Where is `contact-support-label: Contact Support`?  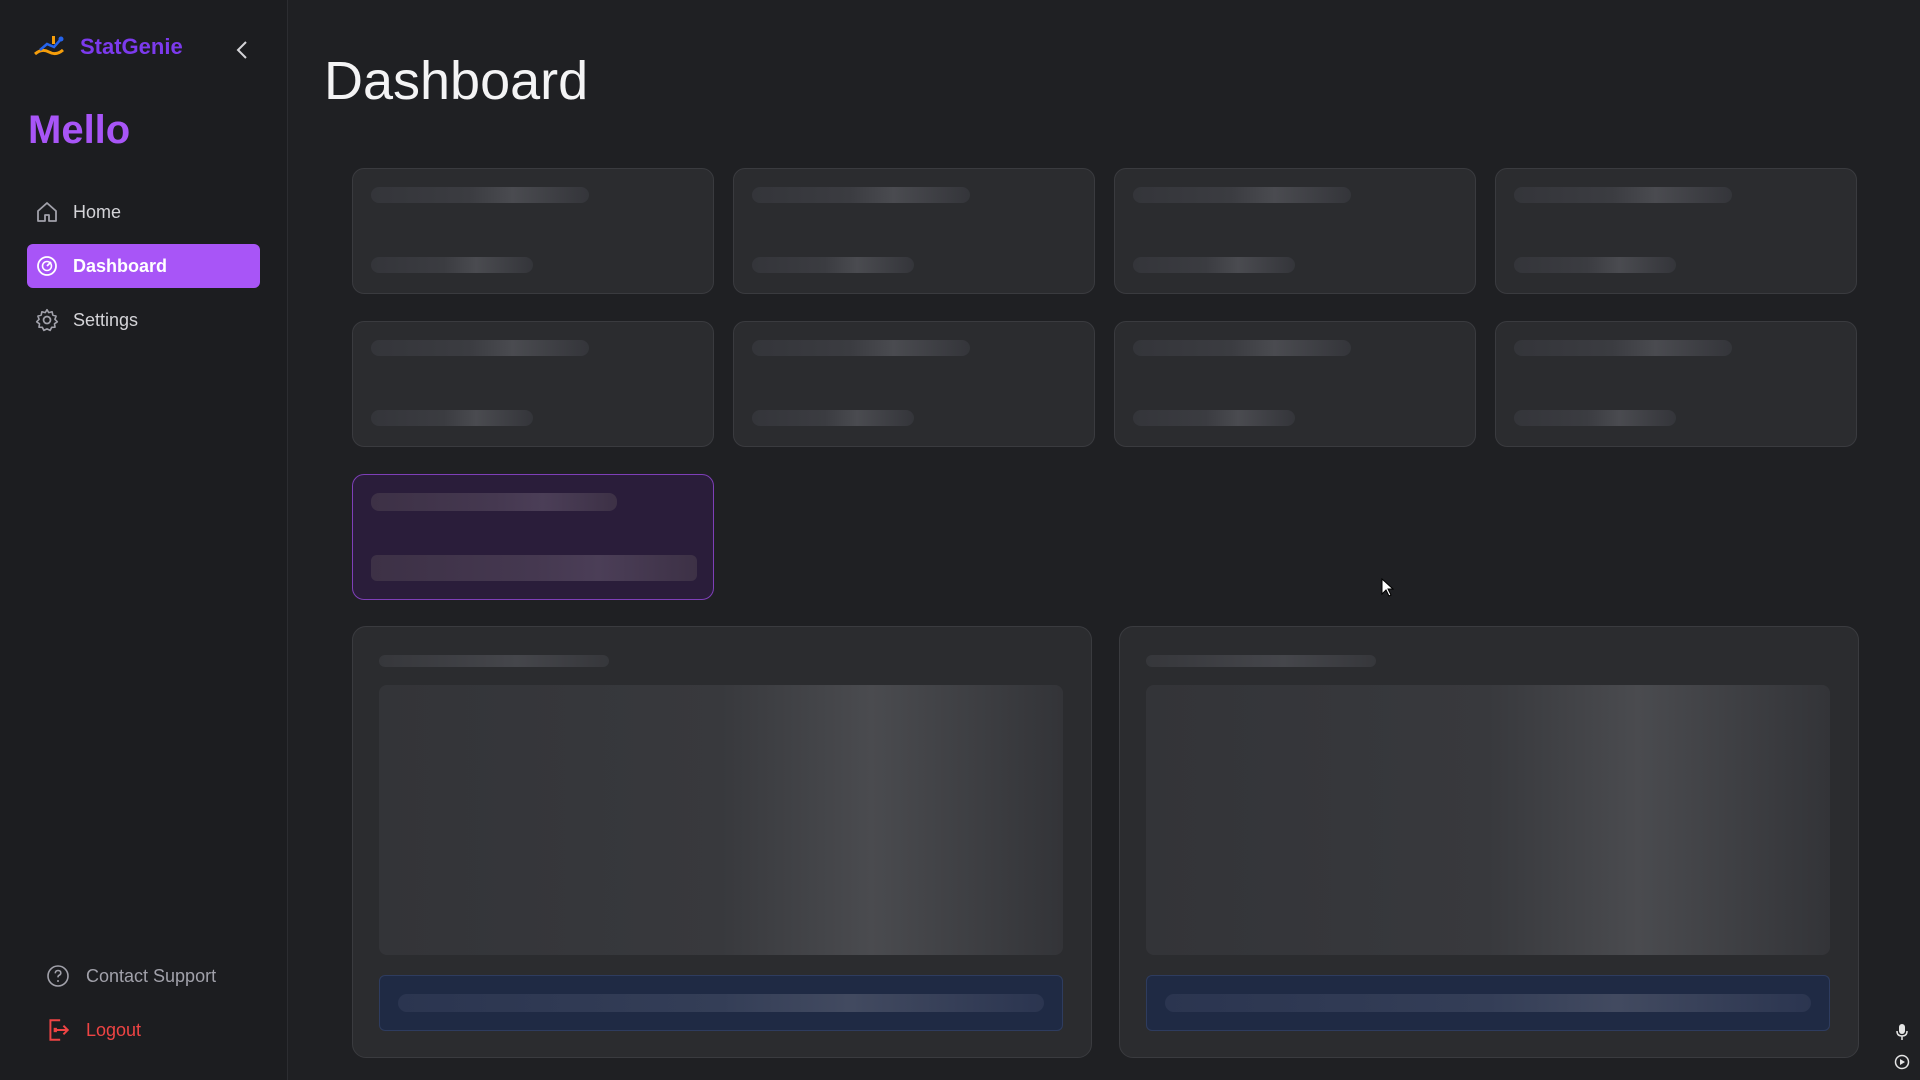
contact-support-label: Contact Support is located at coordinates (151, 975).